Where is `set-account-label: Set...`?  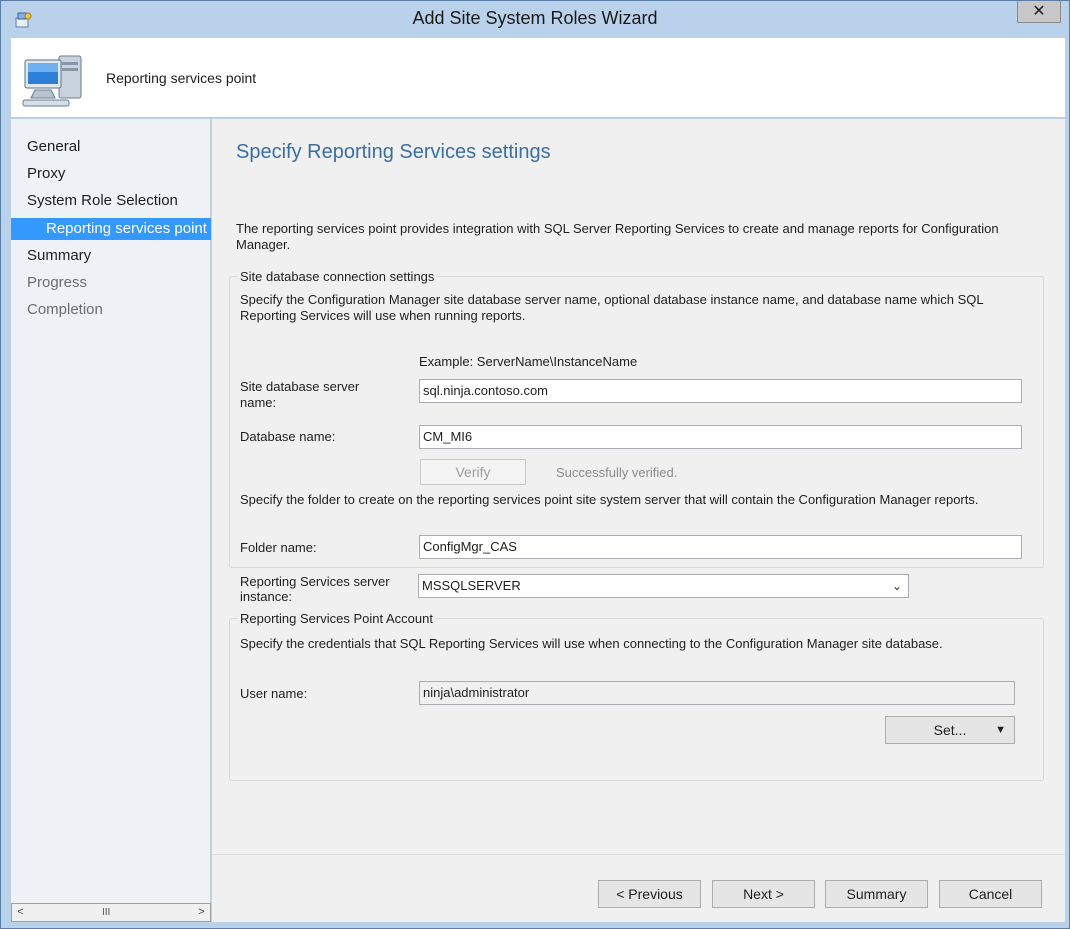 set-account-label: Set... is located at coordinates (950, 730).